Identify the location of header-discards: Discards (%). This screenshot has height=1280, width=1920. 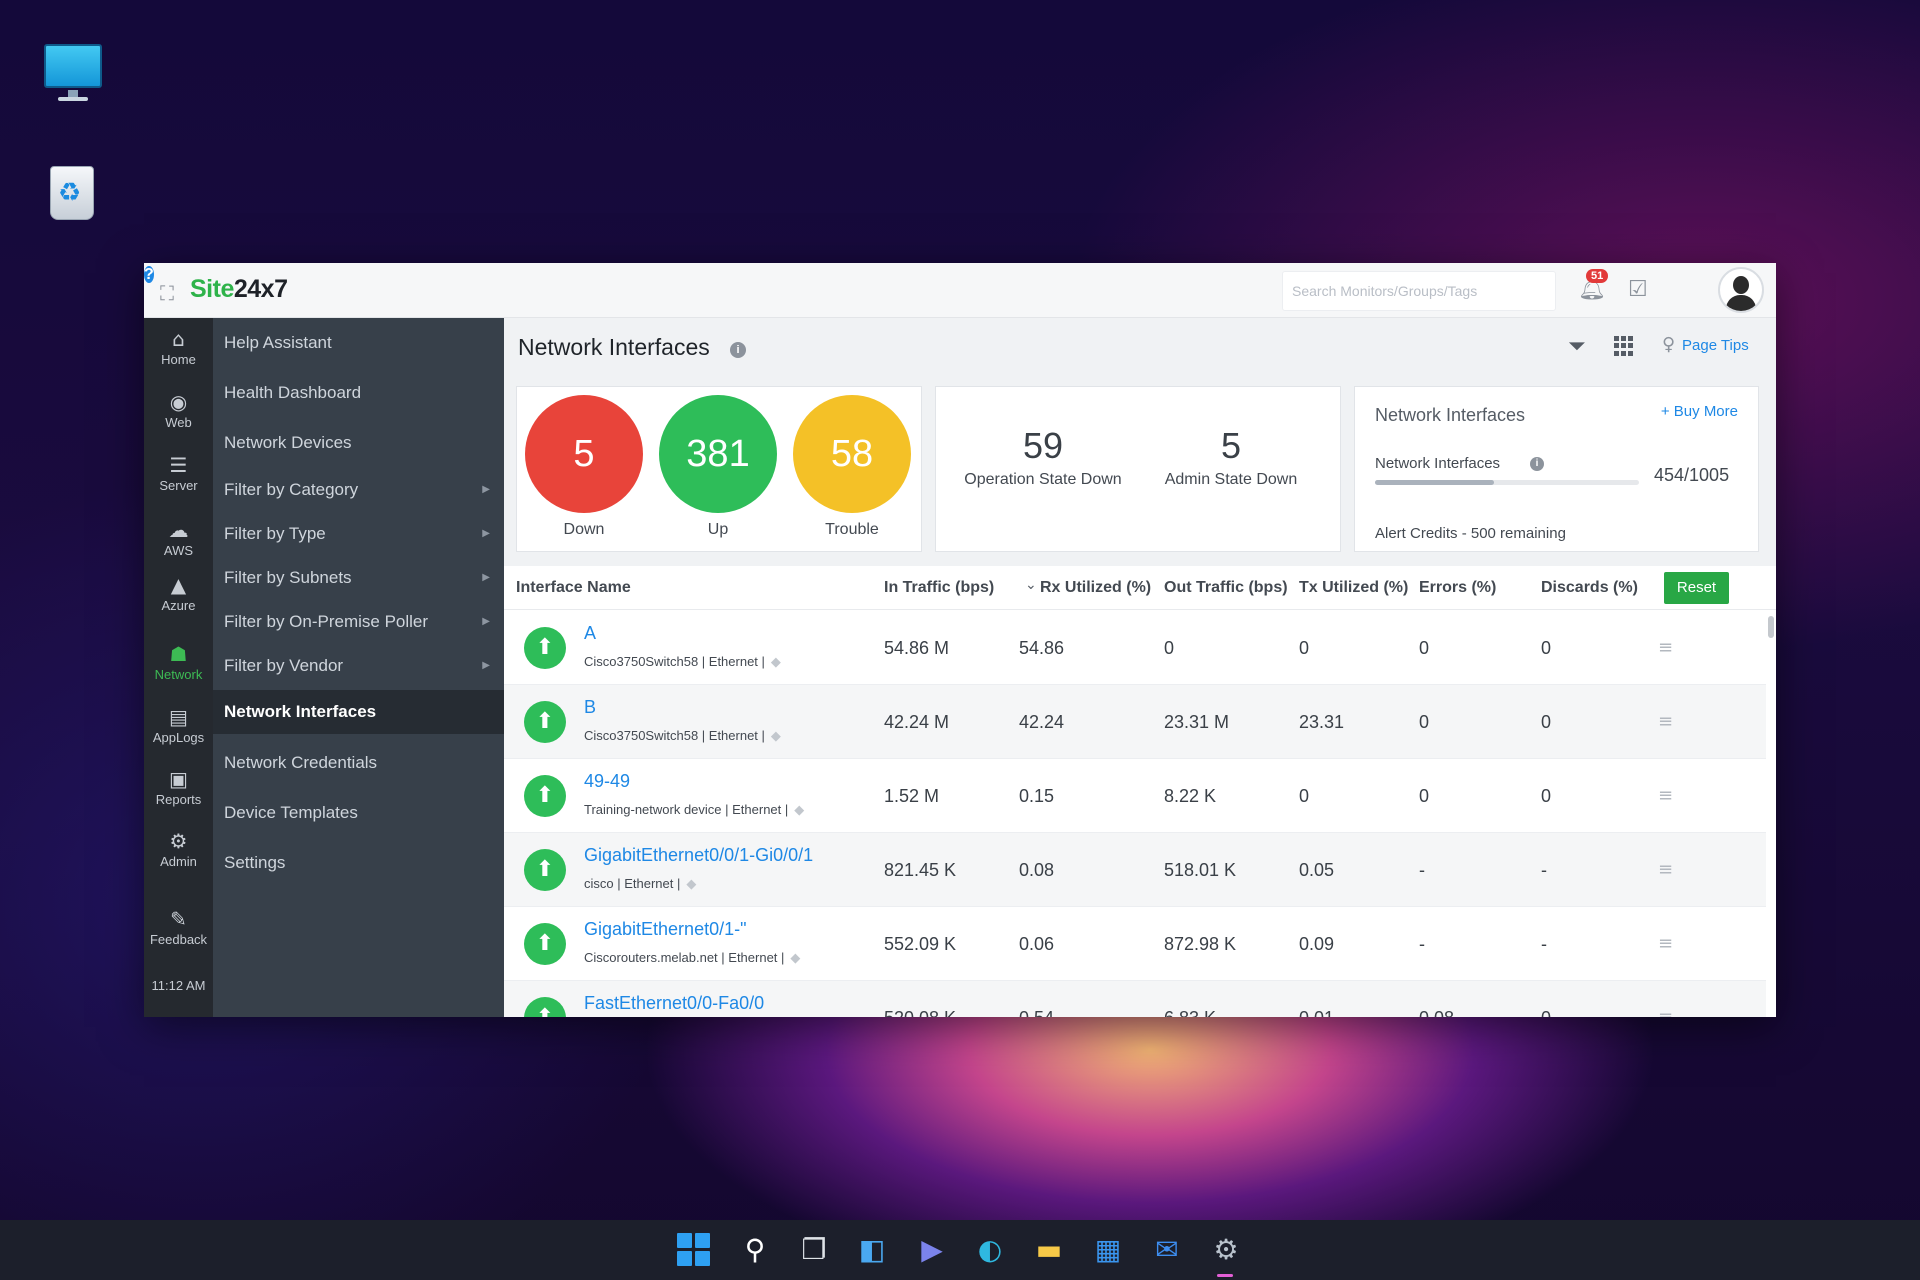
(1589, 588).